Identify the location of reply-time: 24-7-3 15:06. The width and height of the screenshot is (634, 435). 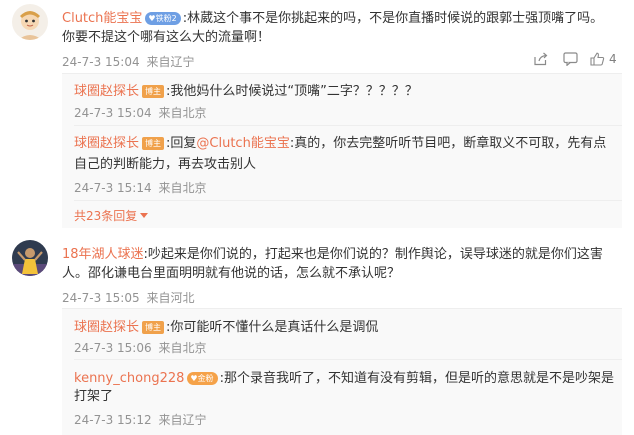
(113, 348).